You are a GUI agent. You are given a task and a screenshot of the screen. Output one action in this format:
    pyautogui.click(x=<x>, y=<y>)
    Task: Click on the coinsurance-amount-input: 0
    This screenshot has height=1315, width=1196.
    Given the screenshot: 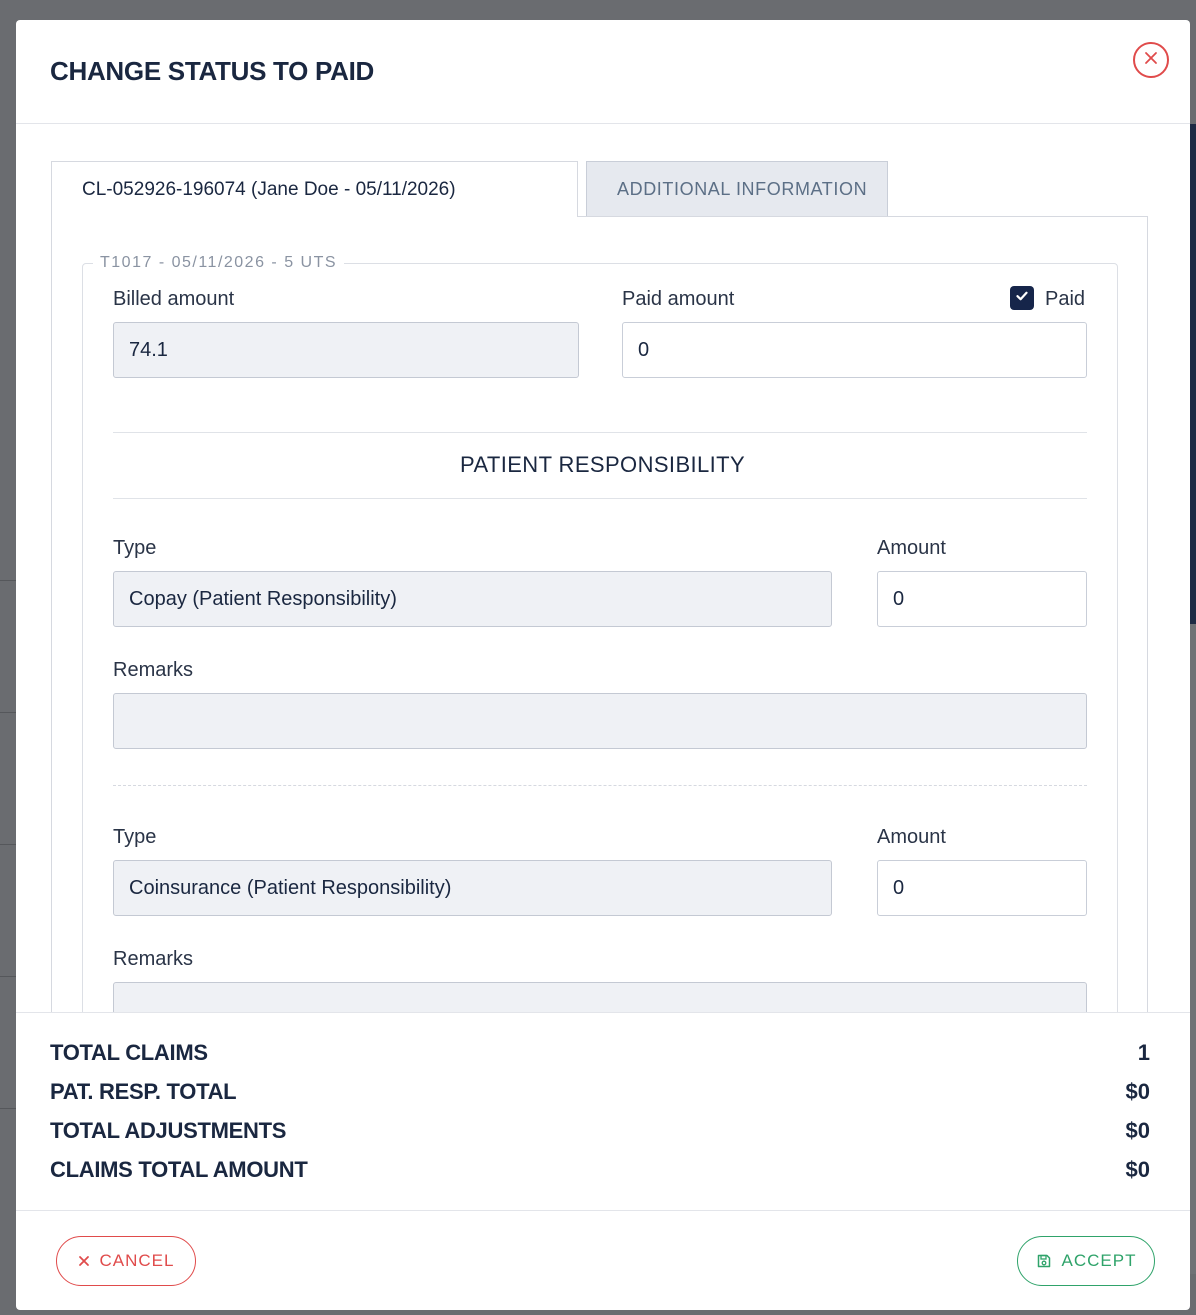 What is the action you would take?
    pyautogui.click(x=982, y=888)
    